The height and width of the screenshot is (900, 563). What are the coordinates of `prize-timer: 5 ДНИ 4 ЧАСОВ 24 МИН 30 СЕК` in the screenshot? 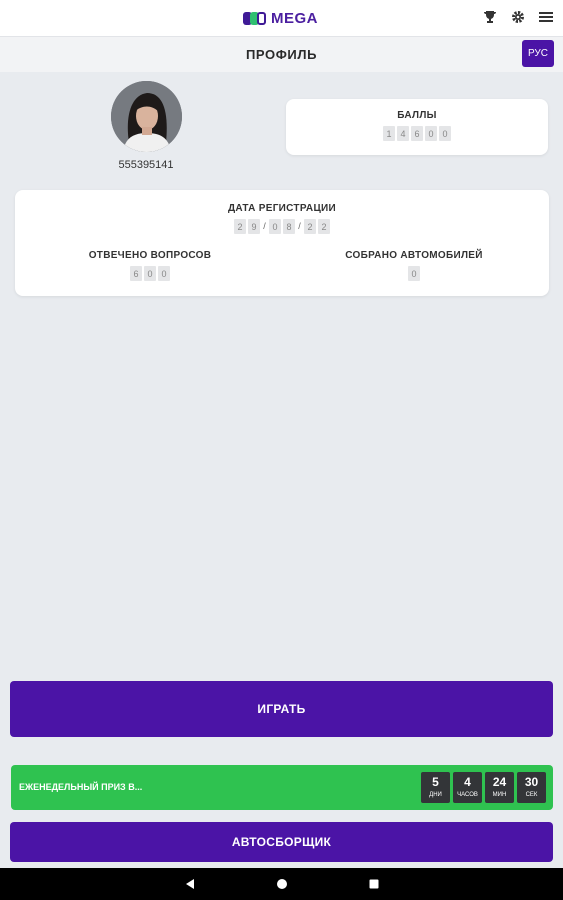 It's located at (483, 787).